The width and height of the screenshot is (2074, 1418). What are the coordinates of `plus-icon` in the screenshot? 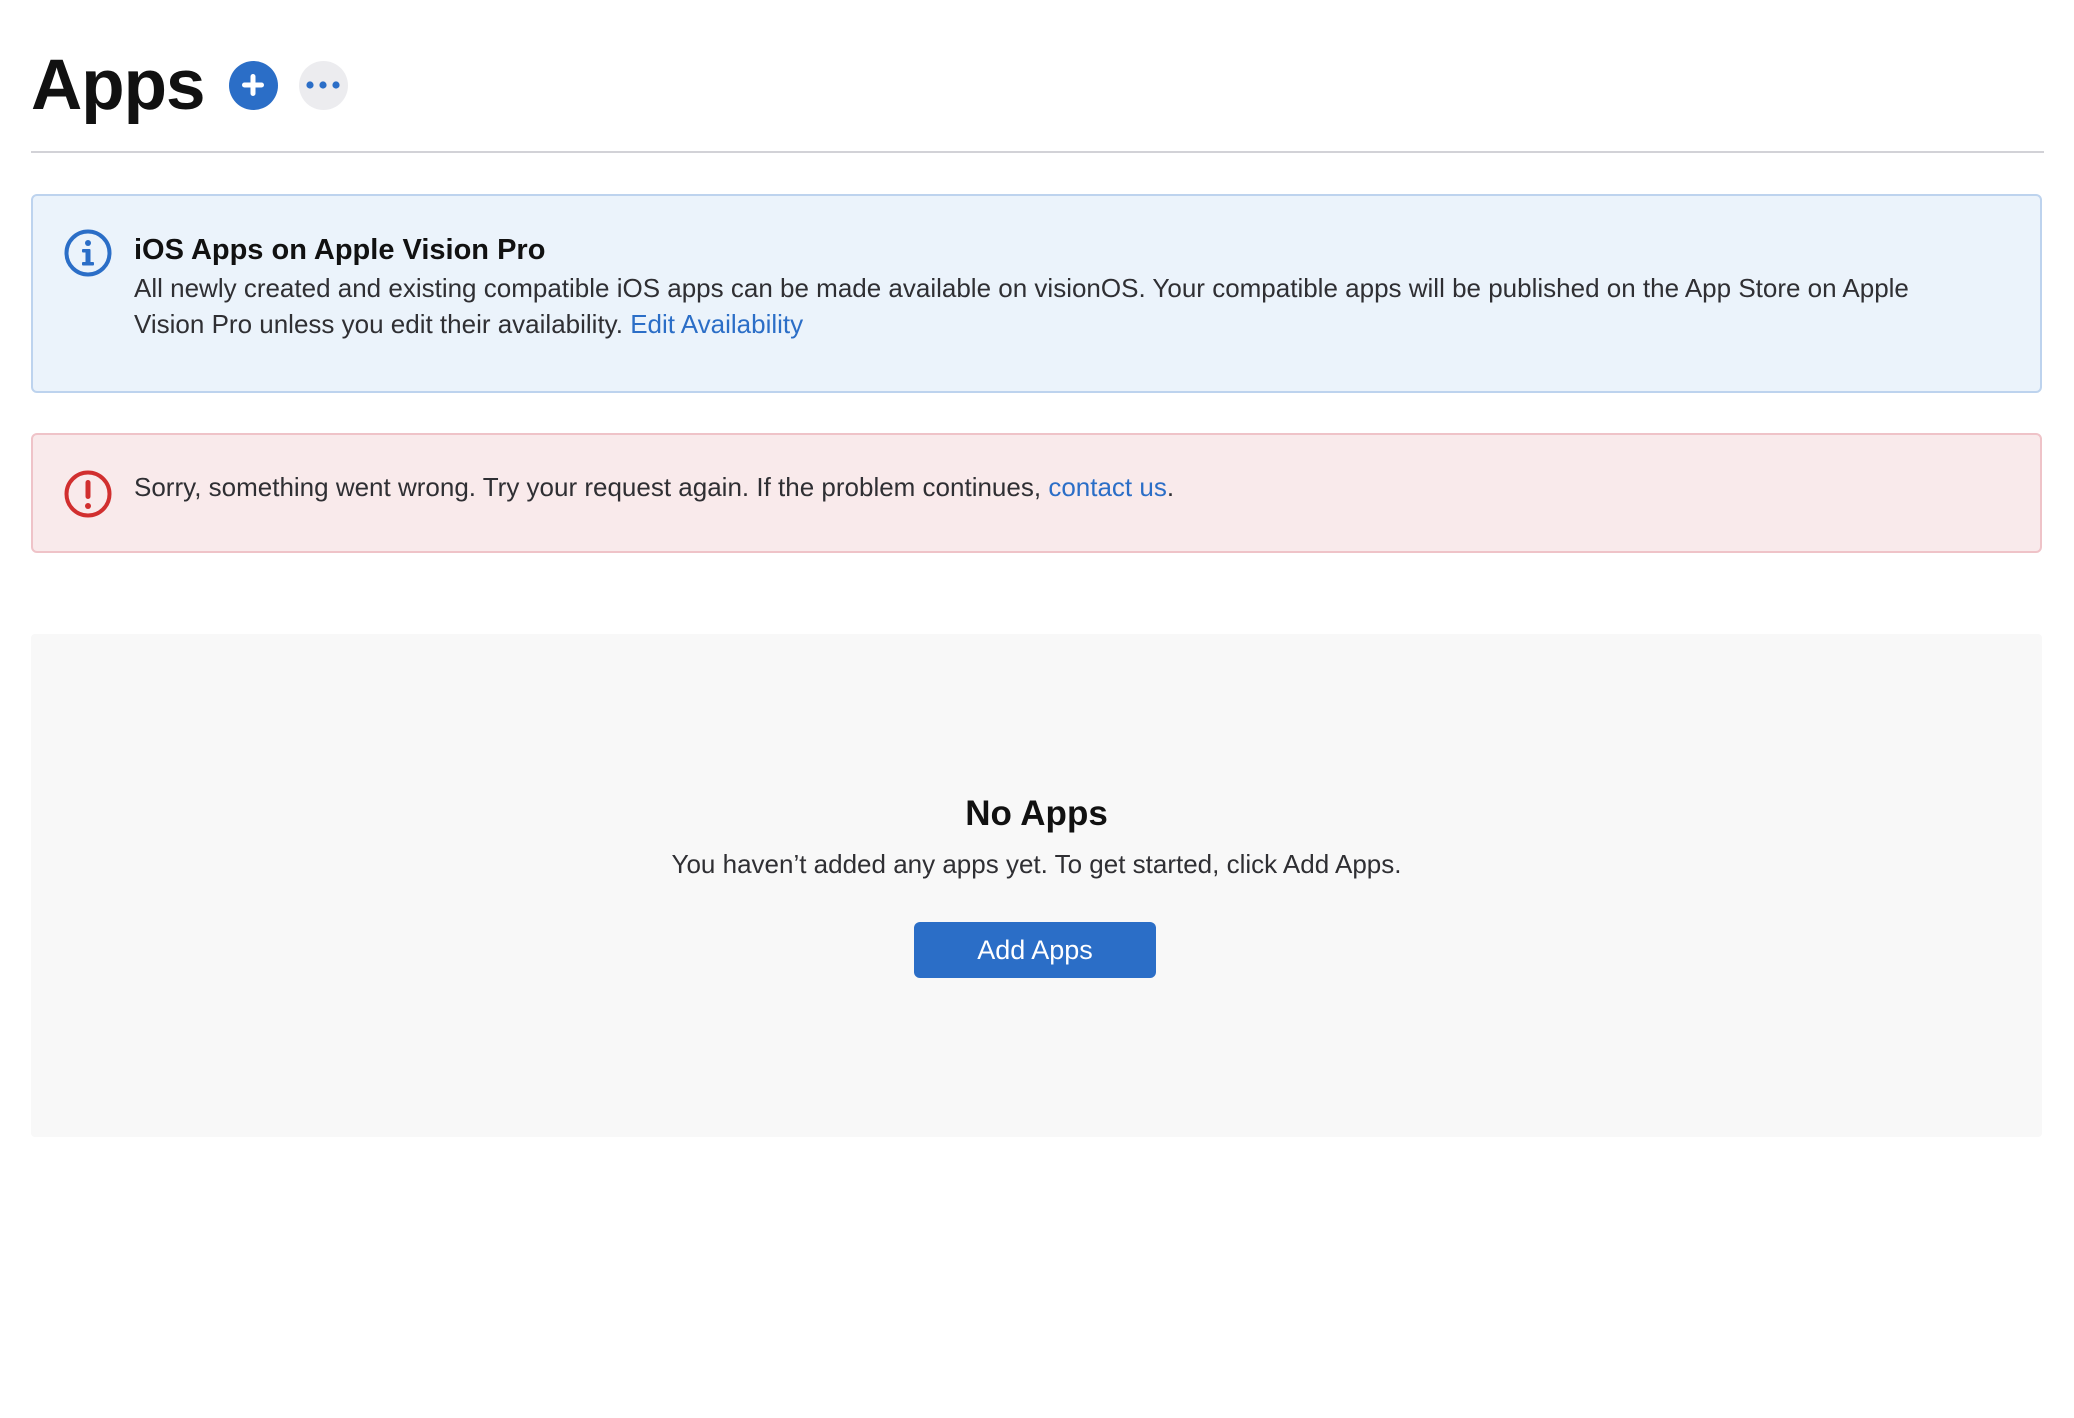 It's located at (253, 85).